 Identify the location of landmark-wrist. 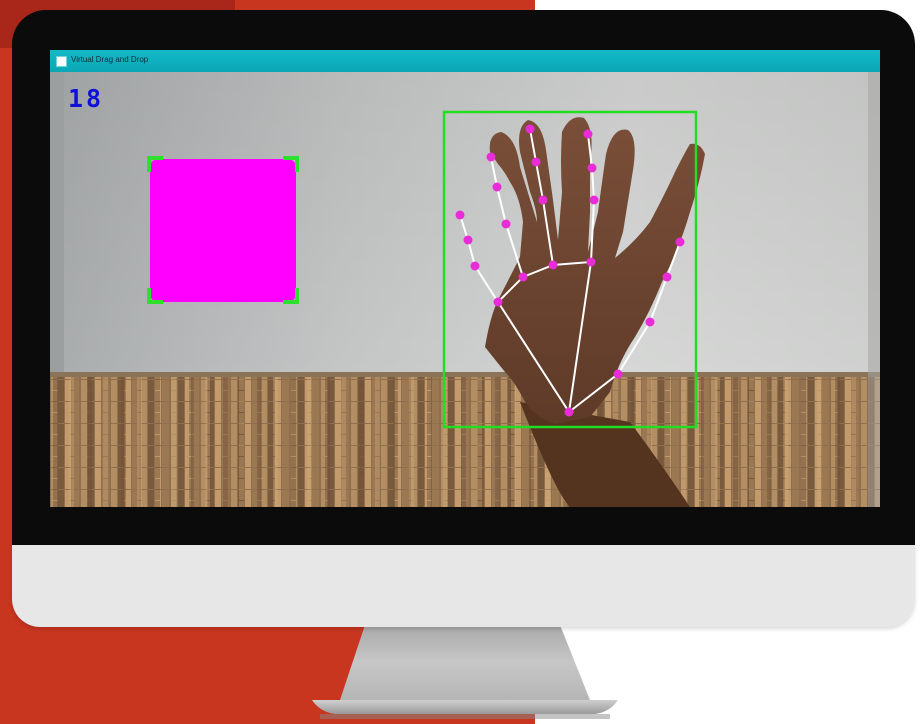
(569, 412).